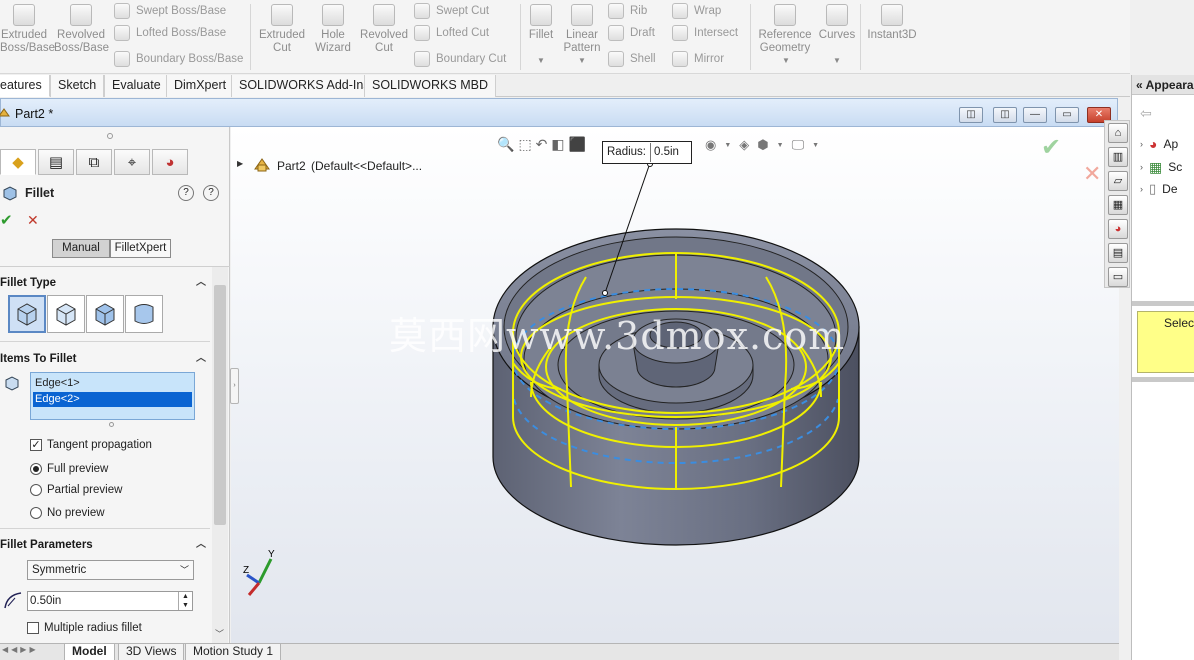 The height and width of the screenshot is (660, 1194). Describe the element at coordinates (185, 601) in the screenshot. I see `radius-spinner: ▲ ▼` at that location.